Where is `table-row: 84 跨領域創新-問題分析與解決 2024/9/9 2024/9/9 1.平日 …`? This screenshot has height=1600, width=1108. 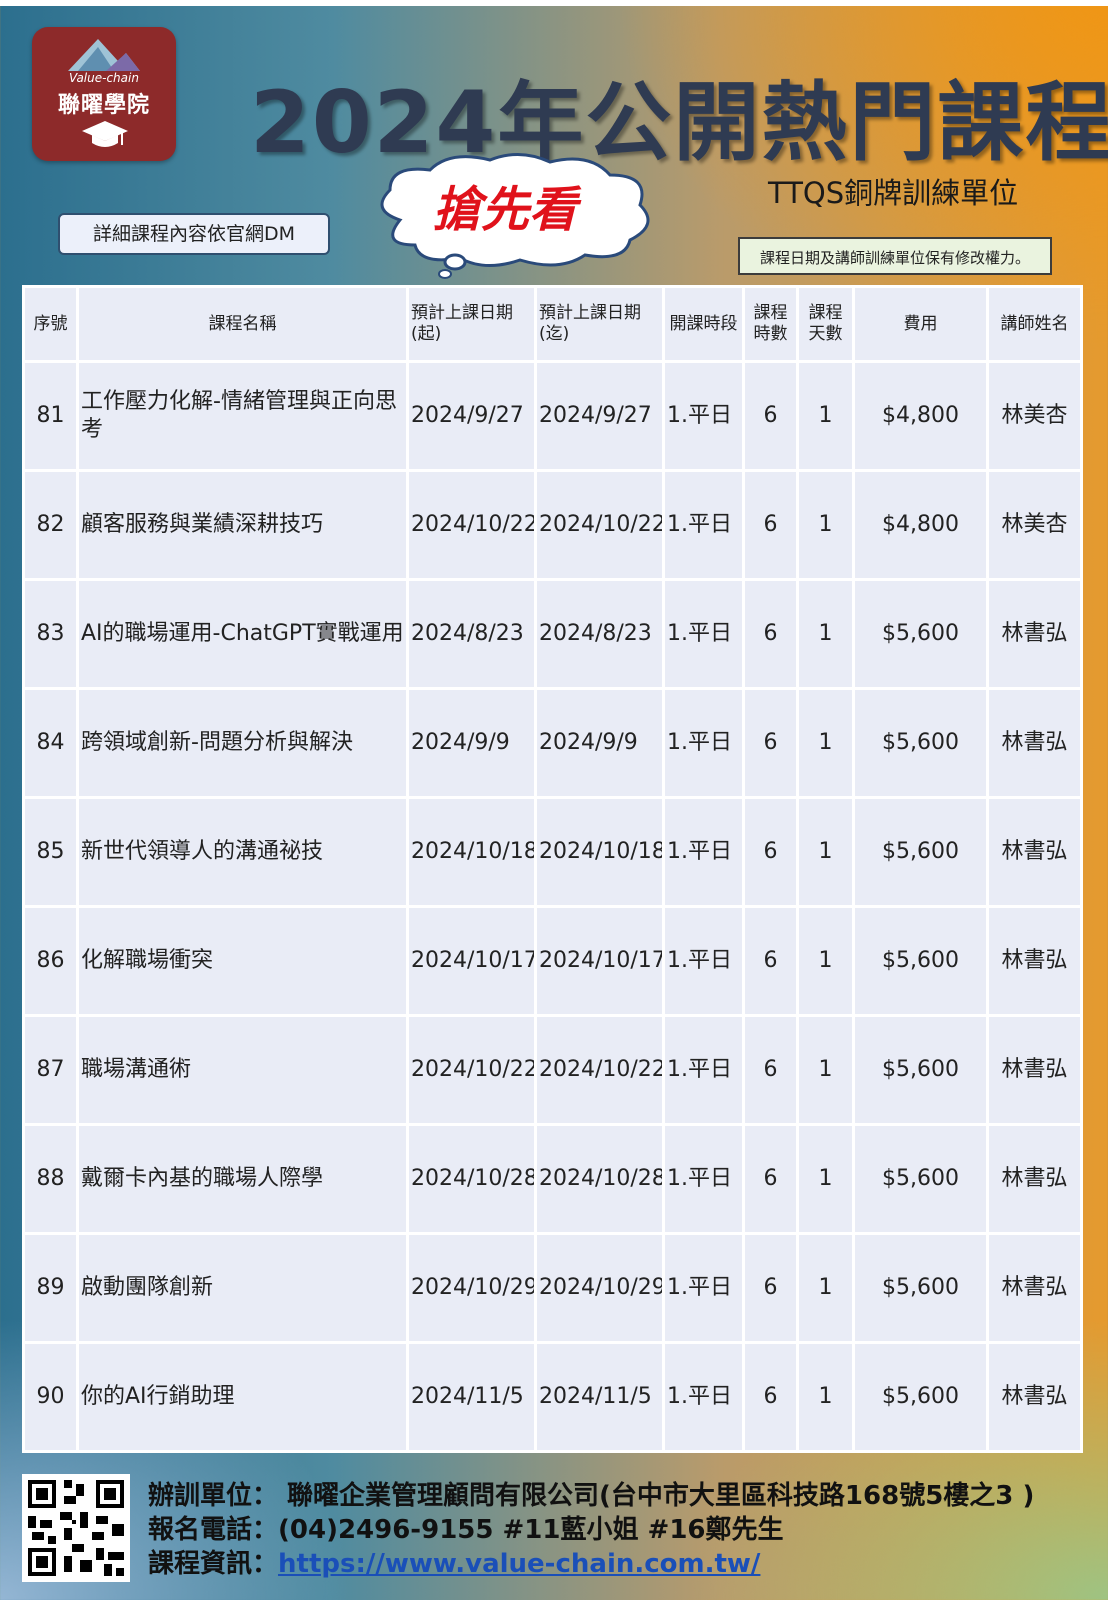 table-row: 84 跨領域創新-問題分析與解決 2024/9/9 2024/9/9 1.平日 … is located at coordinates (552, 743).